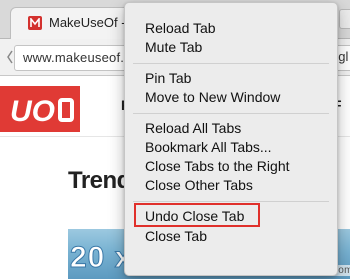 The image size is (350, 279). I want to click on profile-button, so click(344, 19).